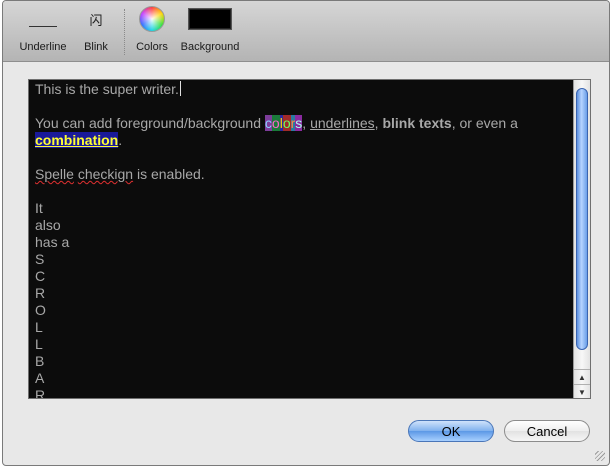 This screenshot has height=470, width=614. I want to click on line-spellcheck: Spelle checkign is enabled., so click(120, 174).